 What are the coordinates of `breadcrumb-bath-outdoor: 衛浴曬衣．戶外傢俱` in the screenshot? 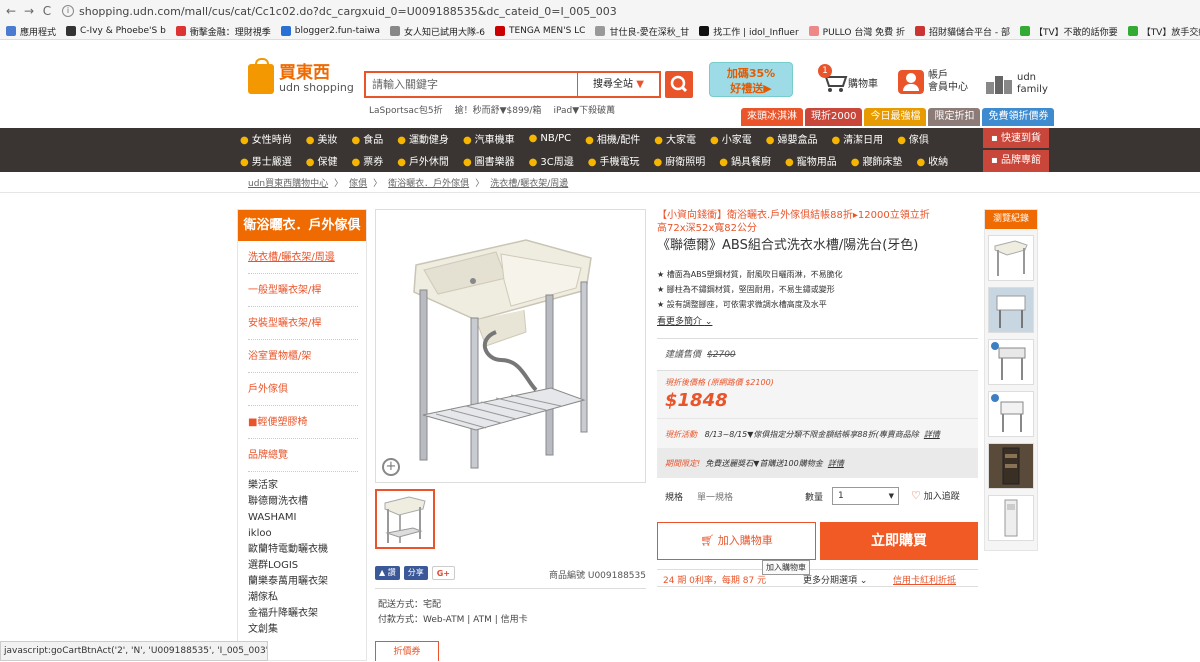 It's located at (428, 182).